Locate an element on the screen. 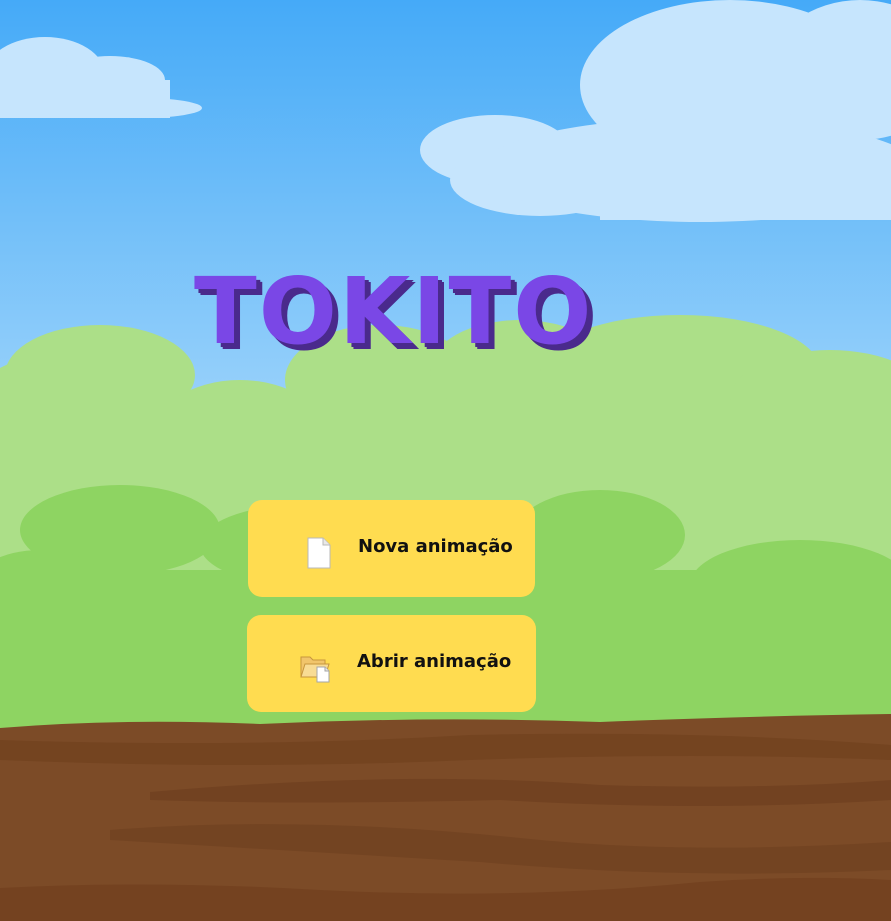  app-title: TOKITO is located at coordinates (394, 311).